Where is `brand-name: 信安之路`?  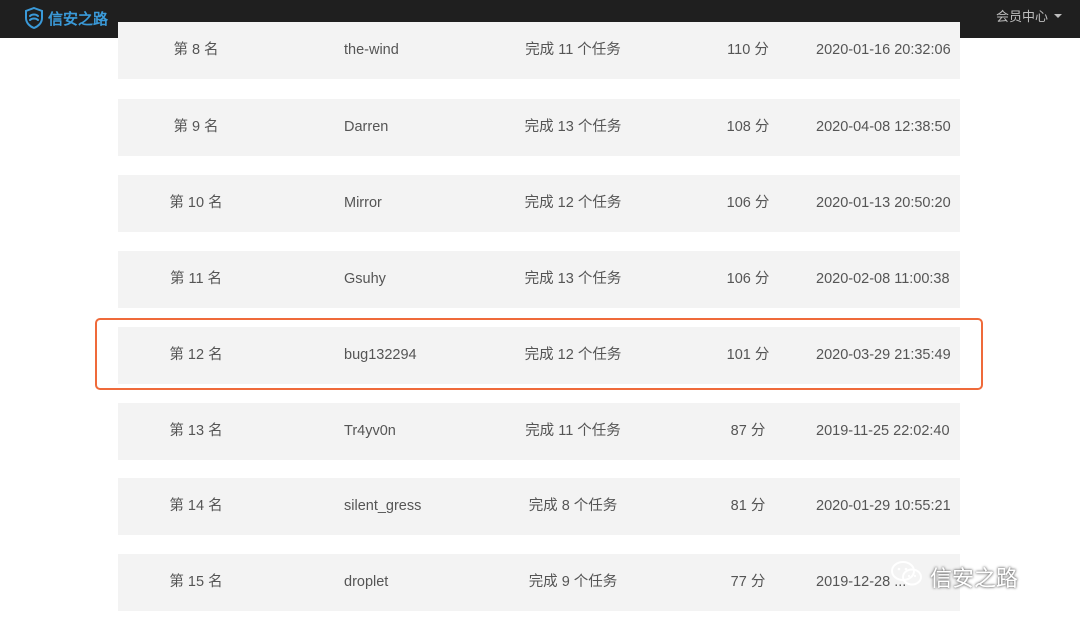
brand-name: 信安之路 is located at coordinates (78, 19).